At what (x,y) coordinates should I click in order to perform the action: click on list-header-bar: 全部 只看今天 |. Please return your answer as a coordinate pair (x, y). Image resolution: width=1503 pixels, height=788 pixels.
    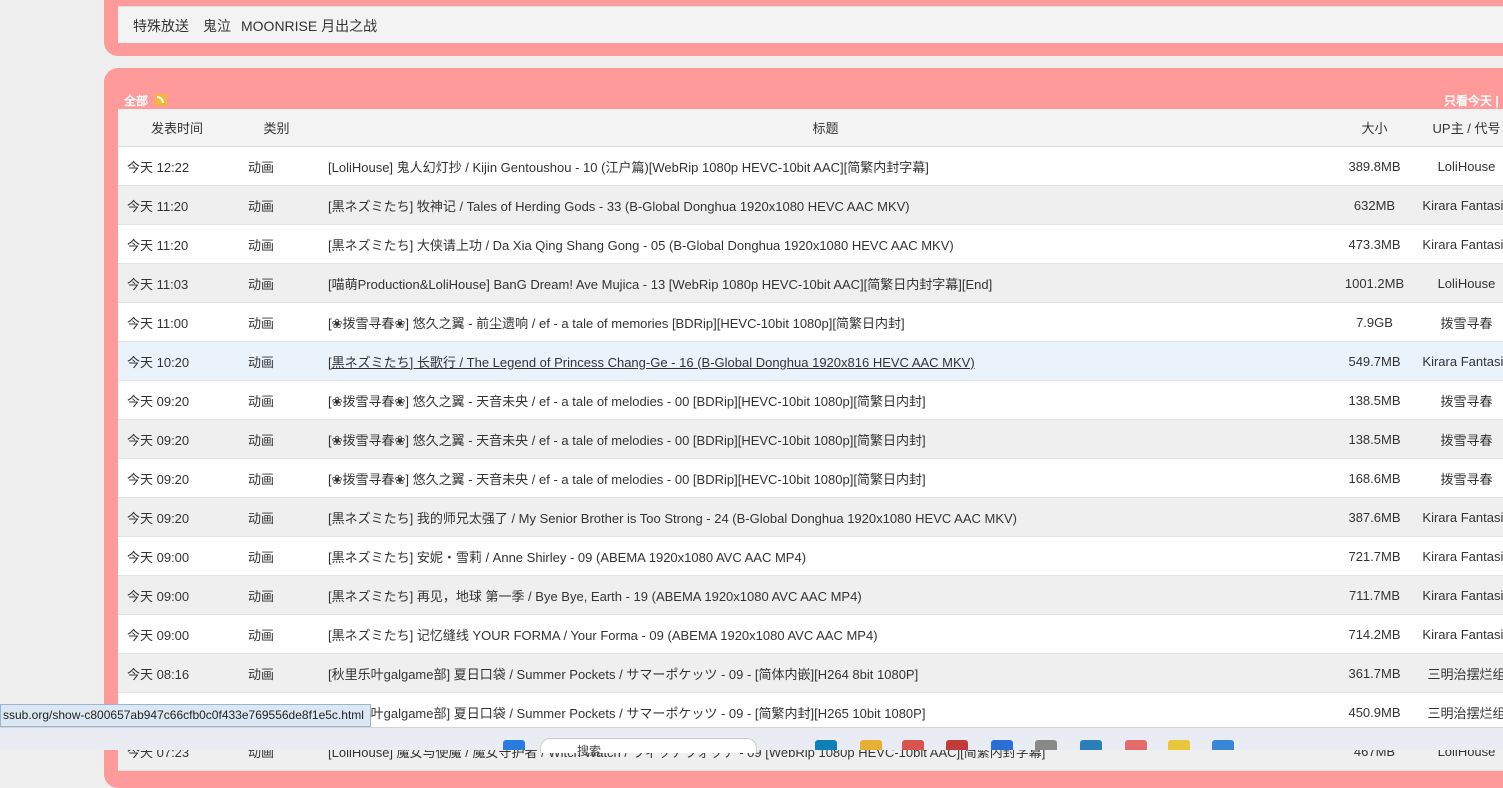
    Looking at the image, I should click on (810, 99).